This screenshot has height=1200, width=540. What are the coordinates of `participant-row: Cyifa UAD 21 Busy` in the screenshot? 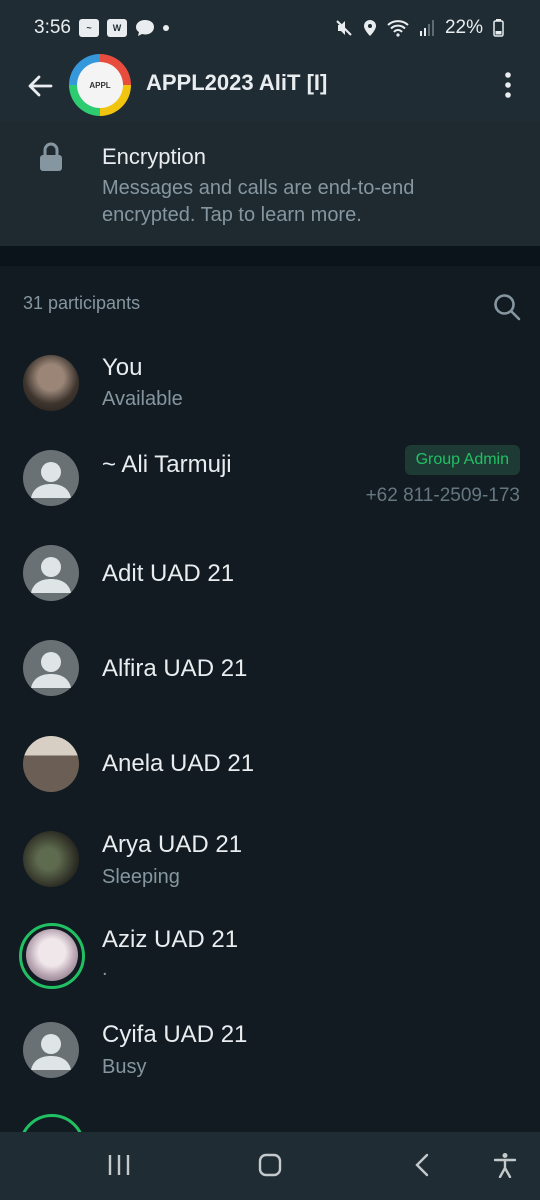 It's located at (270, 1048).